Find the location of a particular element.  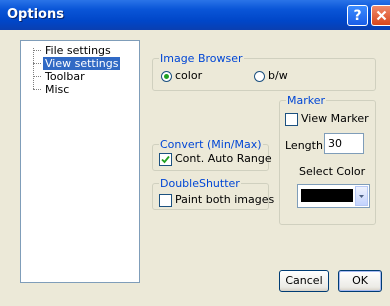

tree-item-misc: Misc is located at coordinates (52, 89).